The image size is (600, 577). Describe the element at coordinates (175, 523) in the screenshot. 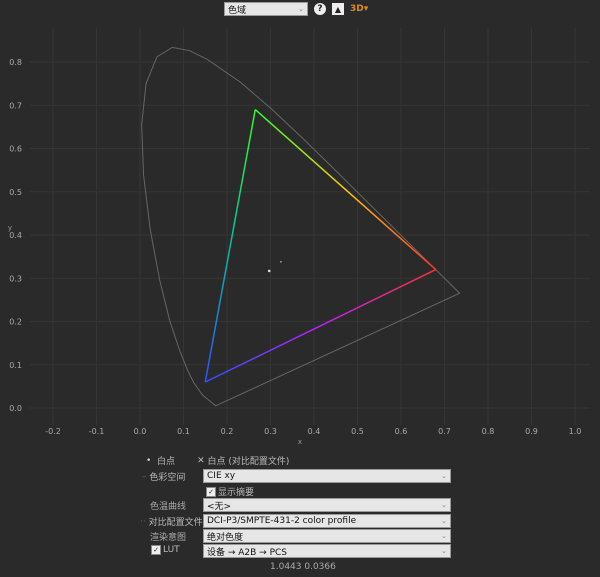

I see `compare-label: 对比配置文件` at that location.